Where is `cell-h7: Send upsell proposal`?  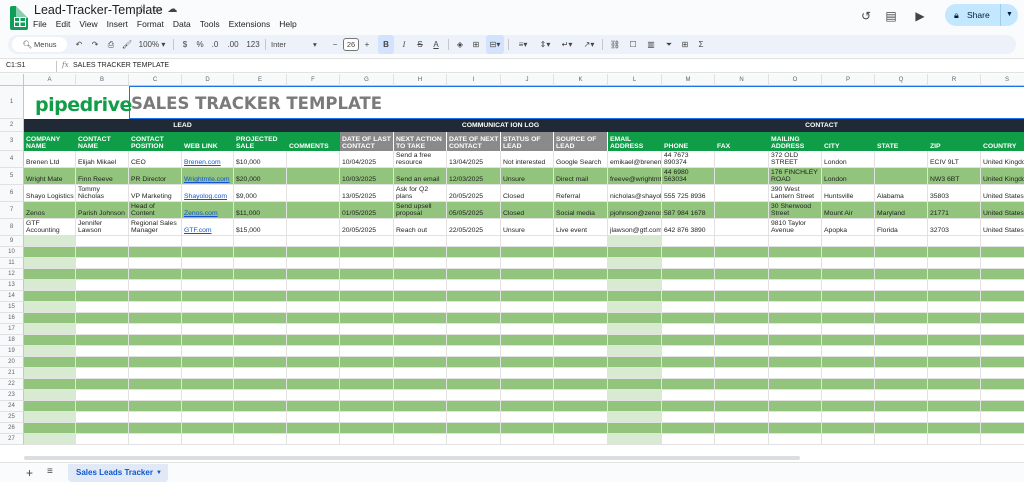
cell-h7: Send upsell proposal is located at coordinates (420, 210).